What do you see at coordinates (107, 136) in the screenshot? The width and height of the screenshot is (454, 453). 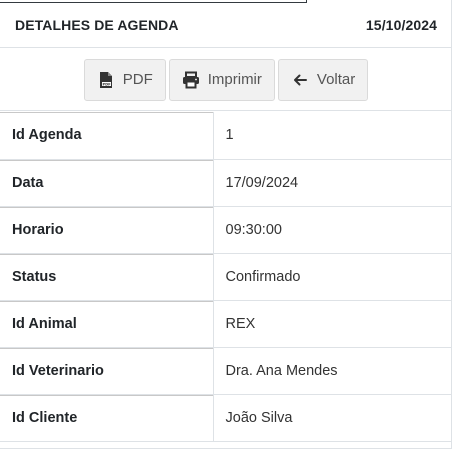 I see `field-label: Id Agenda` at bounding box center [107, 136].